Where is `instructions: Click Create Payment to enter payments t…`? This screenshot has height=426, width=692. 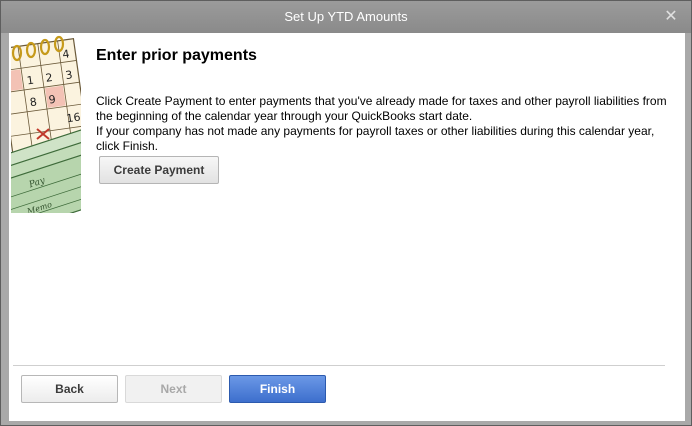
instructions: Click Create Payment to enter payments t… is located at coordinates (382, 124).